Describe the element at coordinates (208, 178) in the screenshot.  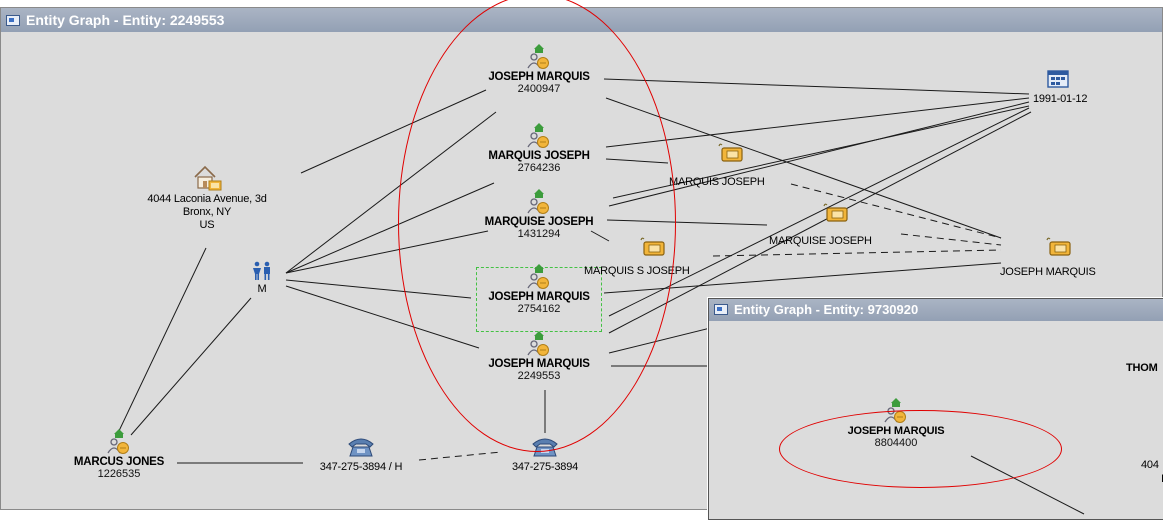
I see `house-icon` at that location.